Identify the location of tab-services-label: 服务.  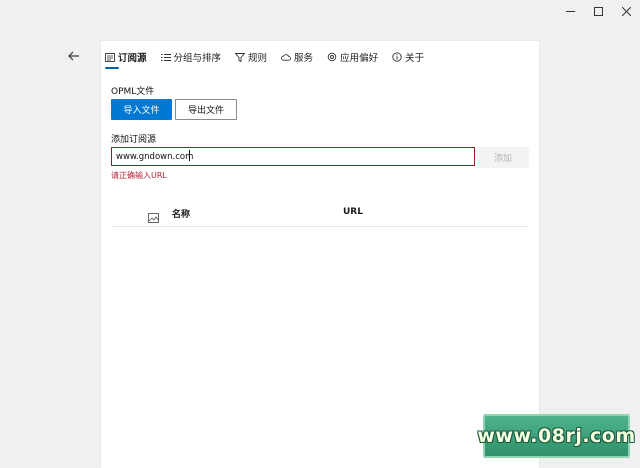
(304, 58).